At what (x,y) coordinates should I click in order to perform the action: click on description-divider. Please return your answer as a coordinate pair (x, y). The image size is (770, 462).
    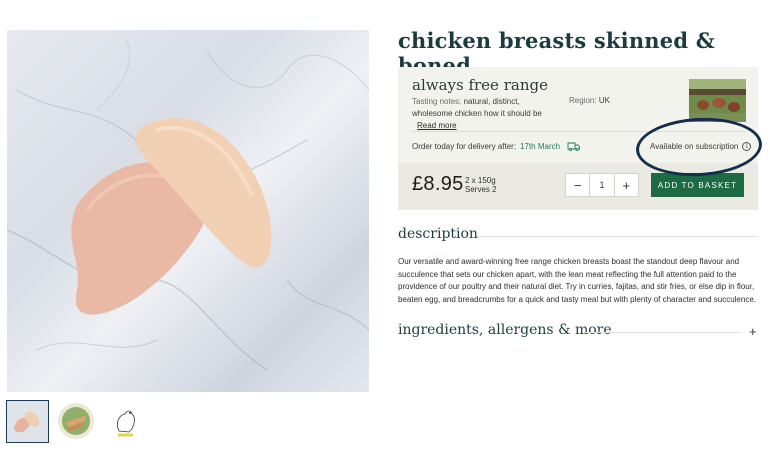
    Looking at the image, I should click on (617, 236).